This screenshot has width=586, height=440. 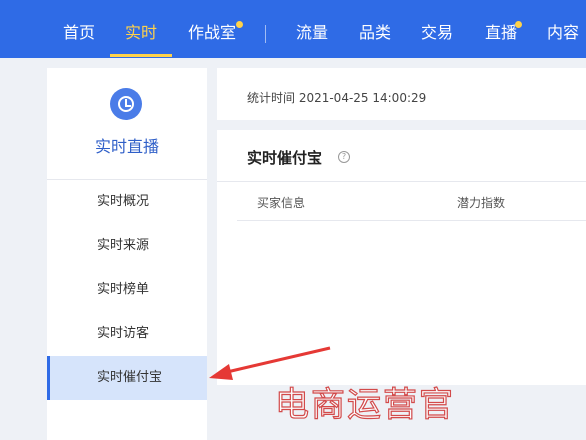 I want to click on nav-item-realtime: 实时, so click(x=141, y=29).